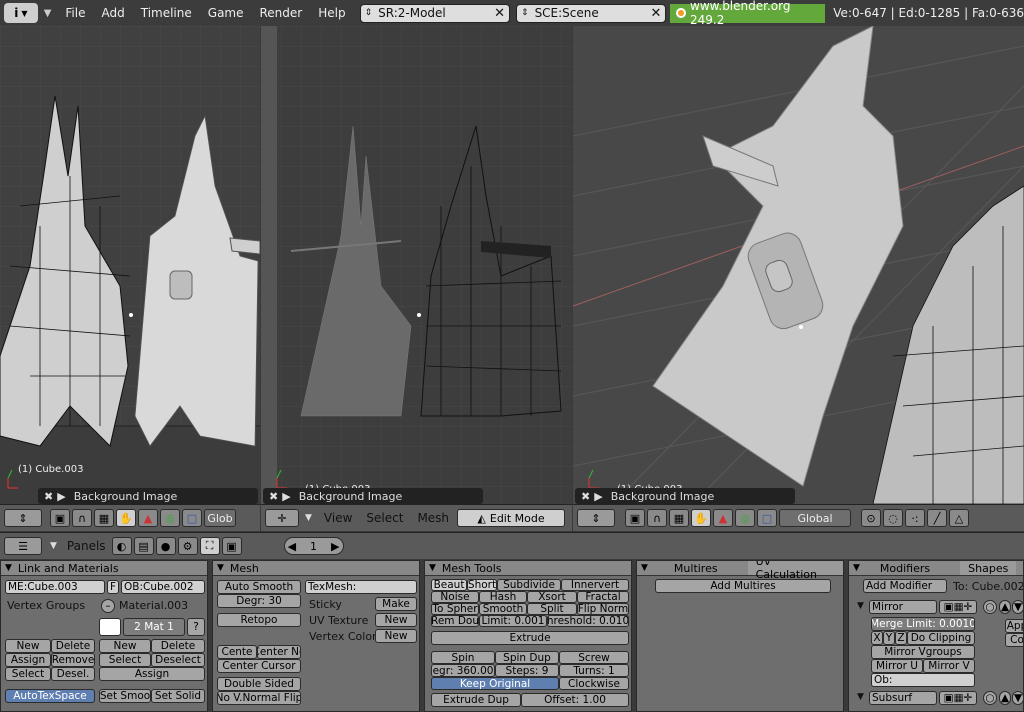 The width and height of the screenshot is (1024, 712). Describe the element at coordinates (259, 620) in the screenshot. I see `retopo-toggle: Retopo` at that location.